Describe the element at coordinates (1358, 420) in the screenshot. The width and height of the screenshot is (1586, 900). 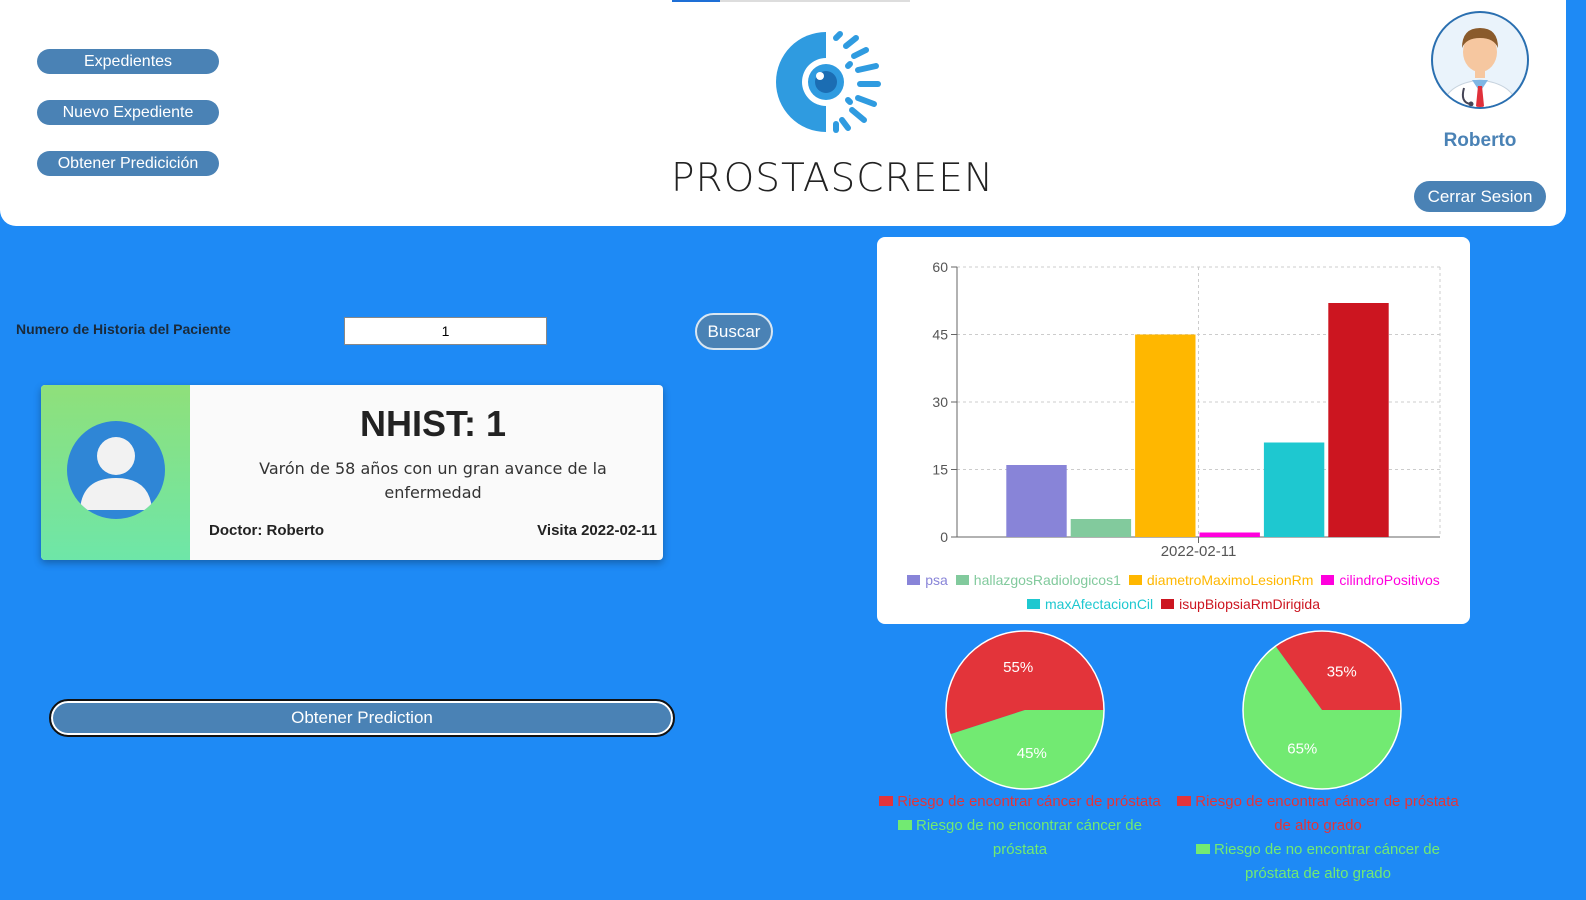
I see `bar-isupBiopsiaRmDirigida` at that location.